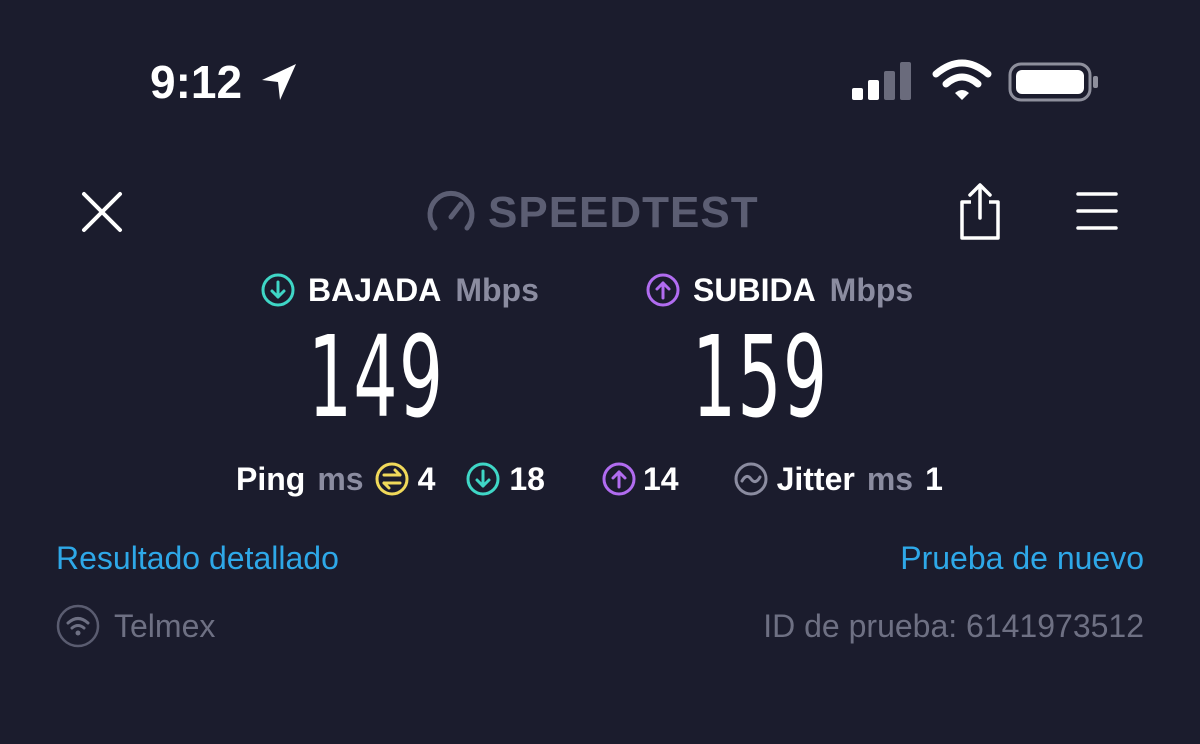  What do you see at coordinates (953, 626) in the screenshot?
I see `test-id: ID de prueba: 6141973512` at bounding box center [953, 626].